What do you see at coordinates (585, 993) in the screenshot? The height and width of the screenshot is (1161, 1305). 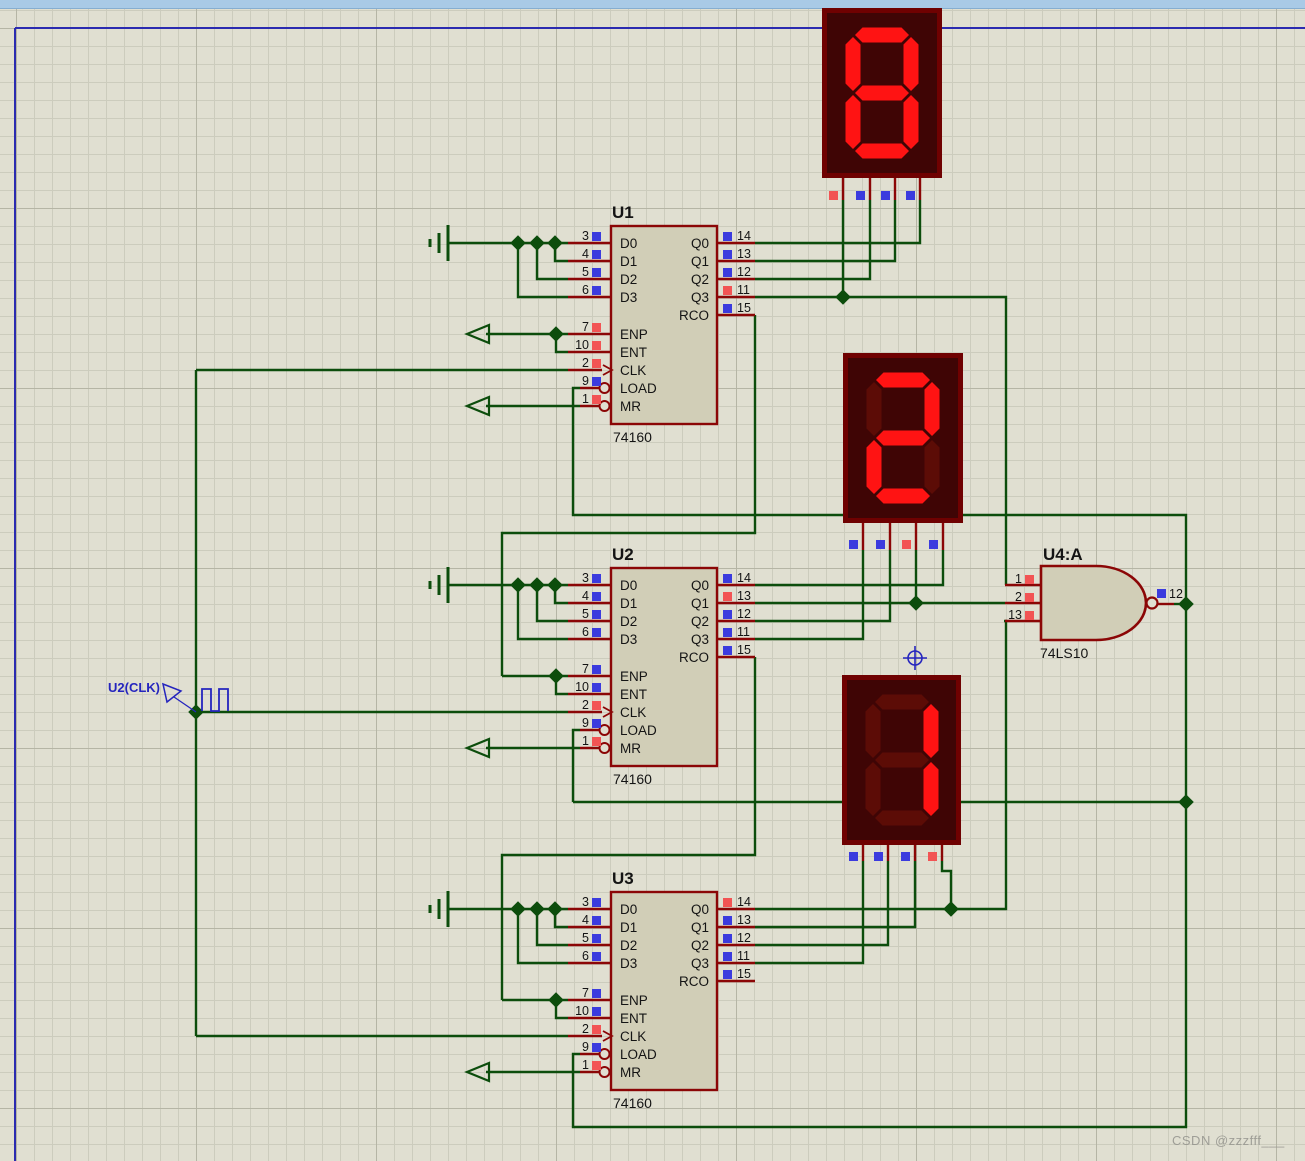 I see `pin-number: 7` at bounding box center [585, 993].